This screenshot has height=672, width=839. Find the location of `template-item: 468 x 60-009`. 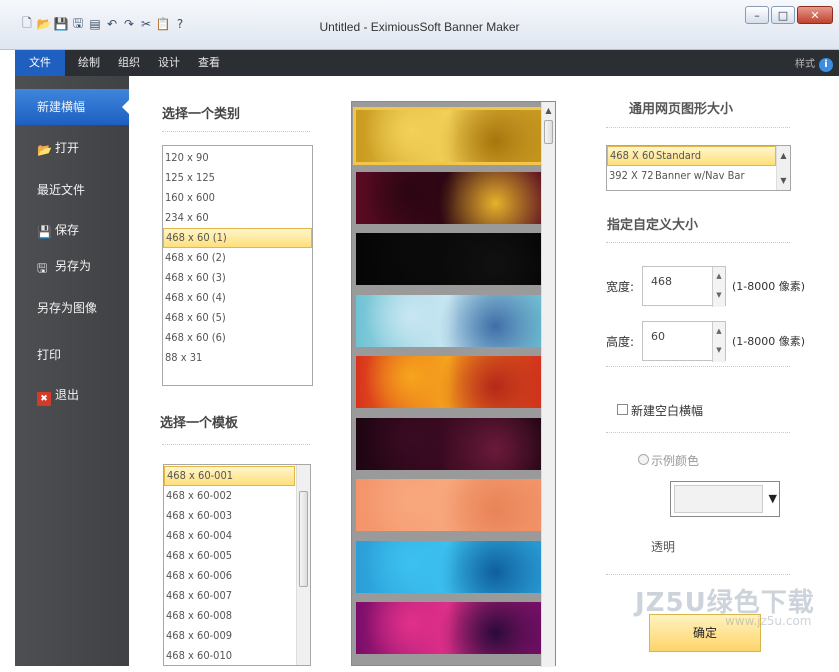

template-item: 468 x 60-009 is located at coordinates (229, 636).